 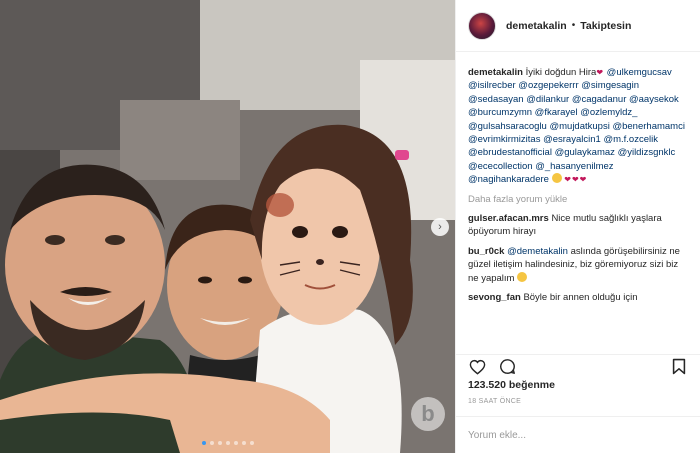 What do you see at coordinates (572, 139) in the screenshot?
I see `caption-mention: @esrayalcin1` at bounding box center [572, 139].